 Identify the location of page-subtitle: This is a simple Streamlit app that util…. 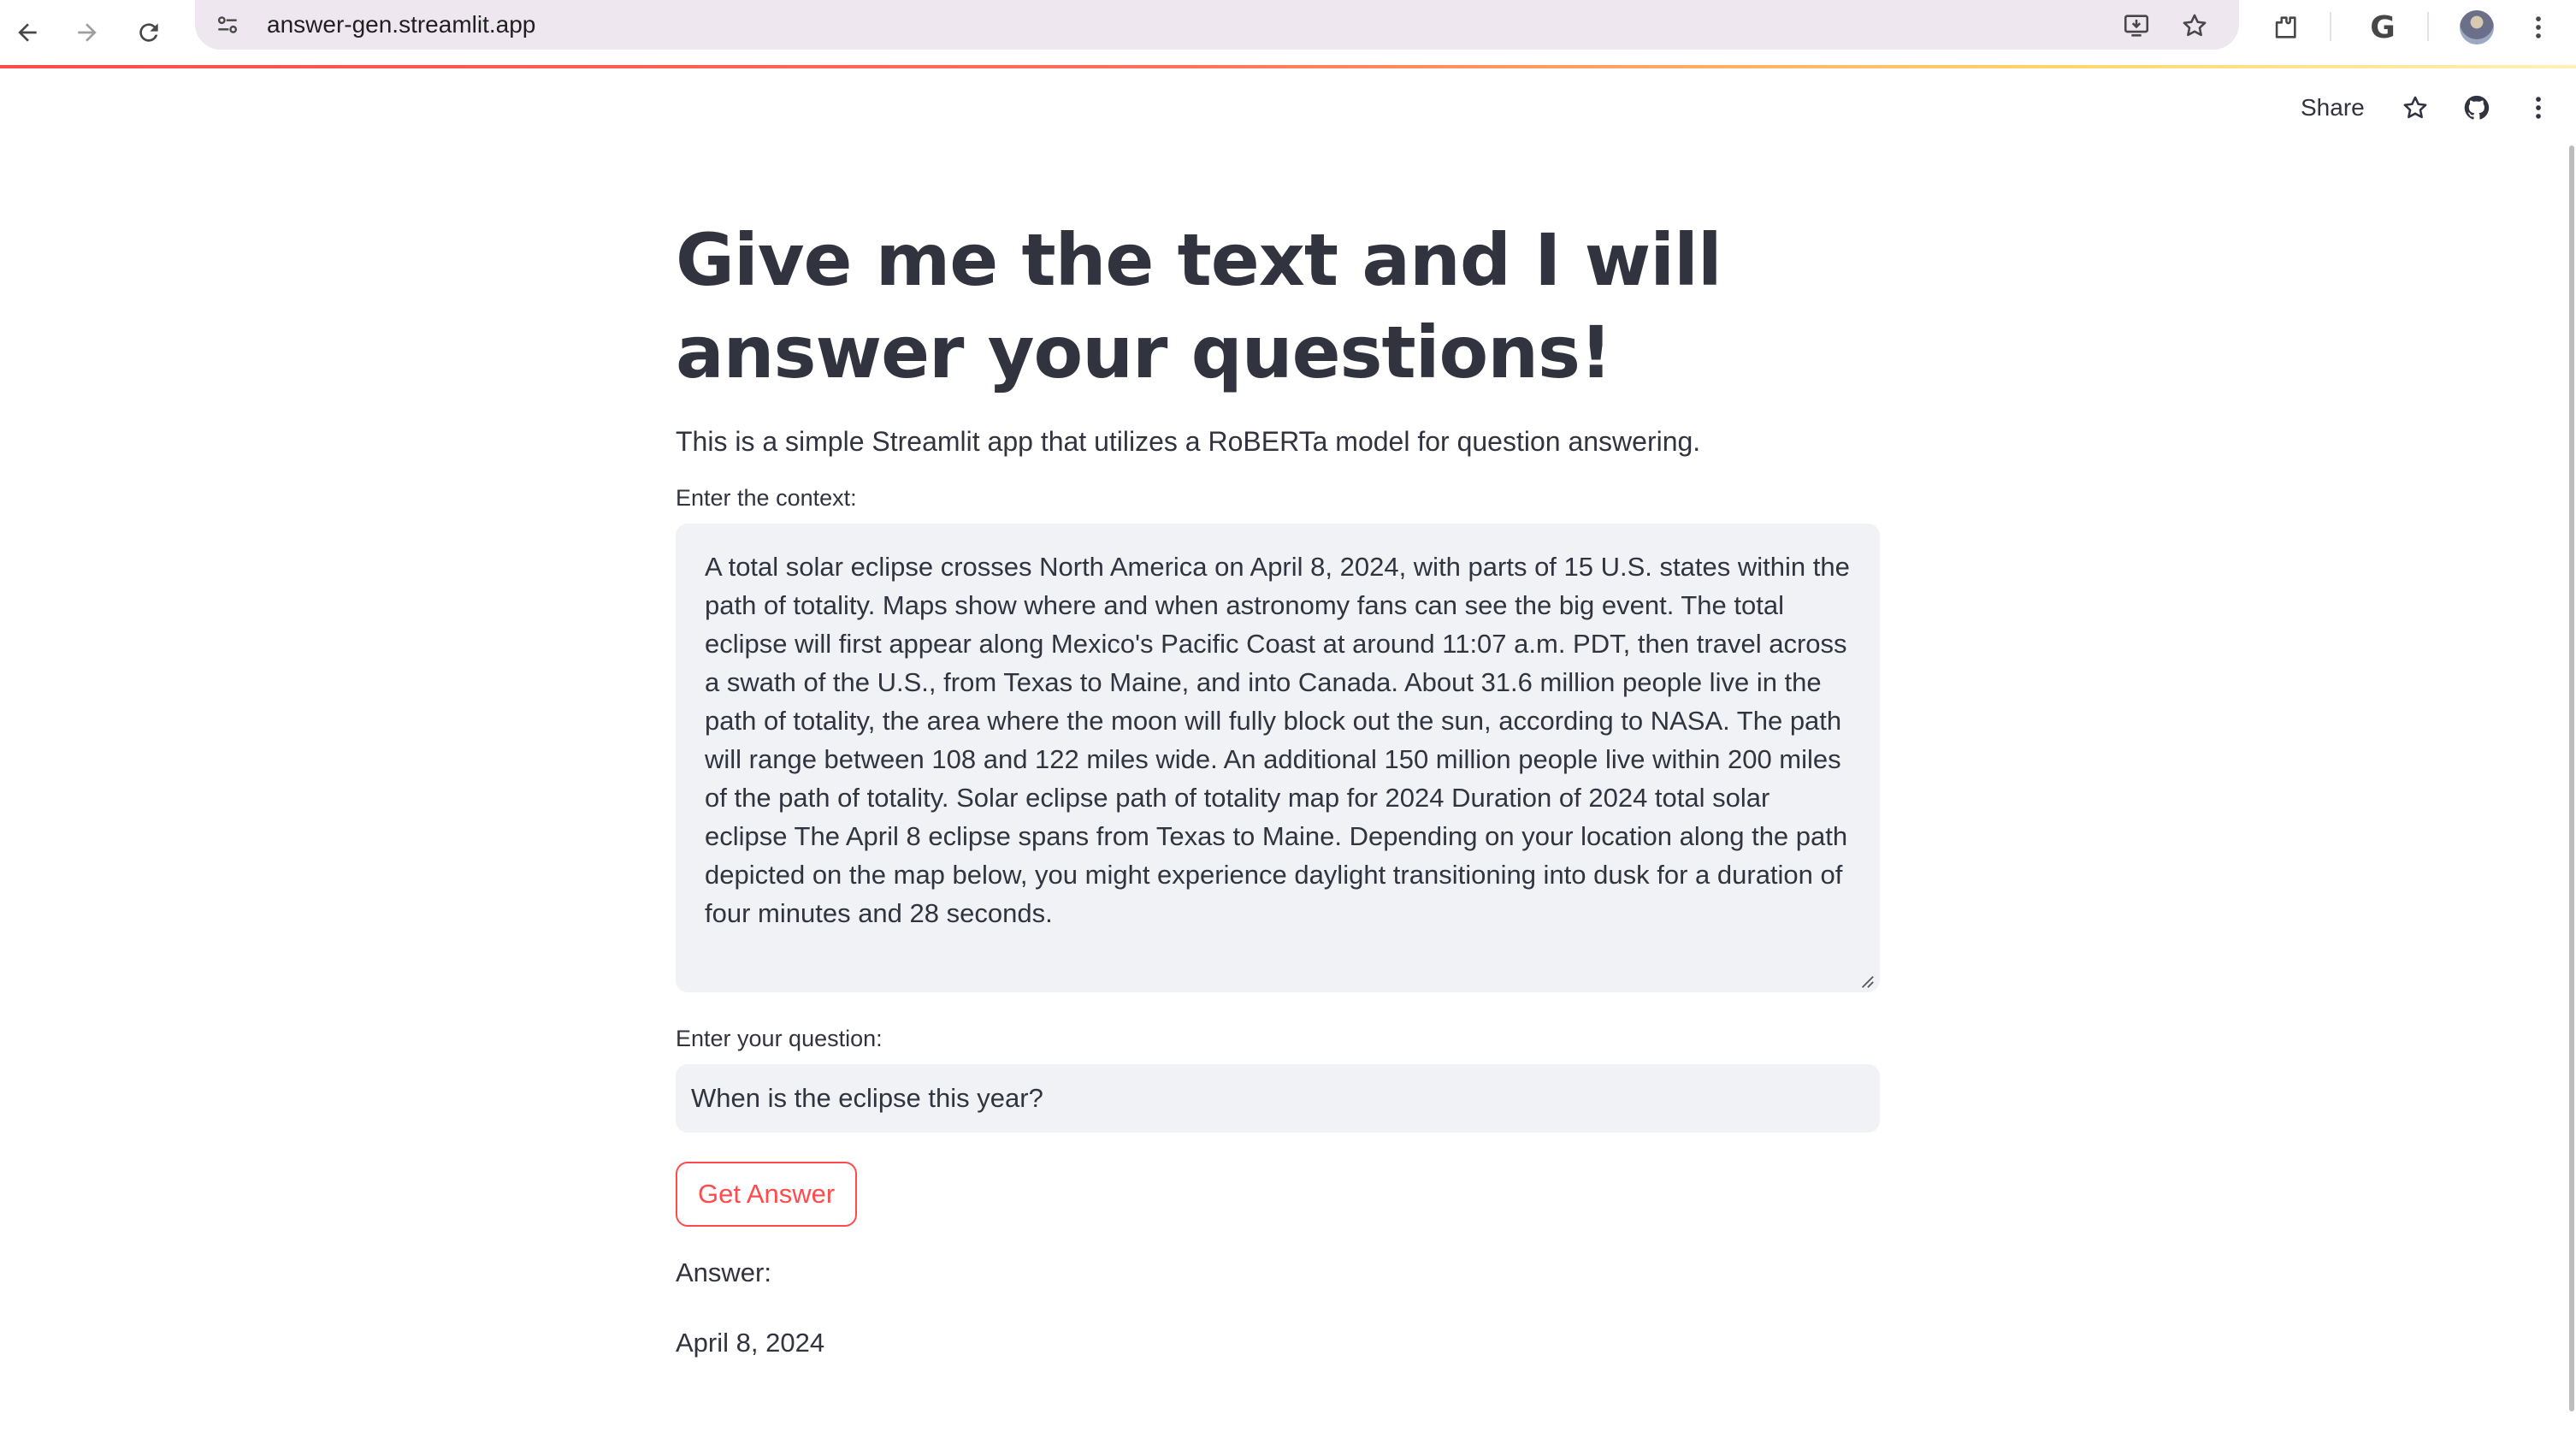
(1188, 441).